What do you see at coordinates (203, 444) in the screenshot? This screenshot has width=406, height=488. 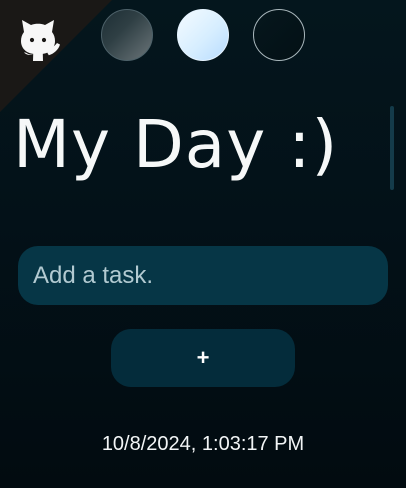 I see `datetime-display: 10/8/2024, 1:03:17 PM` at bounding box center [203, 444].